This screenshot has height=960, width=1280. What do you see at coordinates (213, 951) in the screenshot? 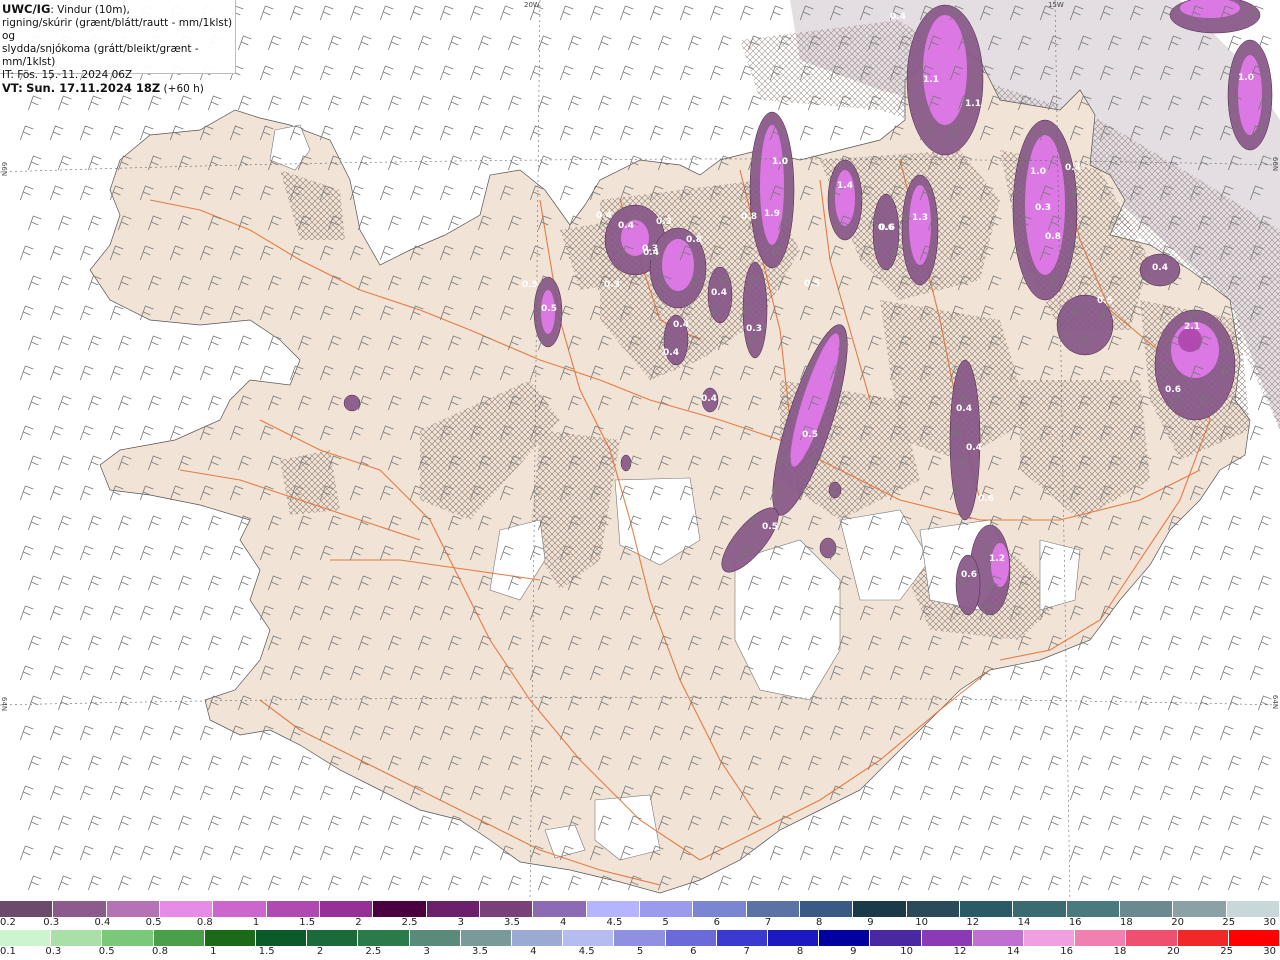
I see `legend-label: 1` at bounding box center [213, 951].